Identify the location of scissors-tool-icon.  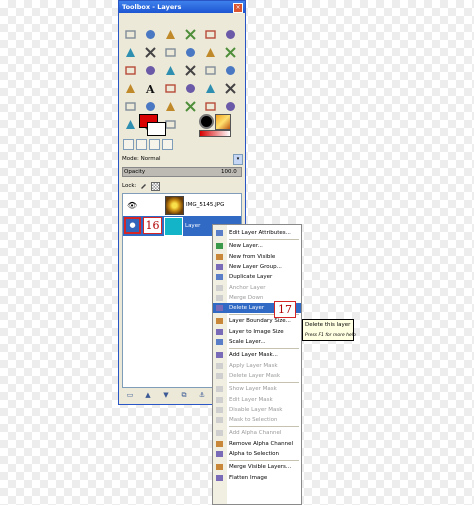
(230, 34).